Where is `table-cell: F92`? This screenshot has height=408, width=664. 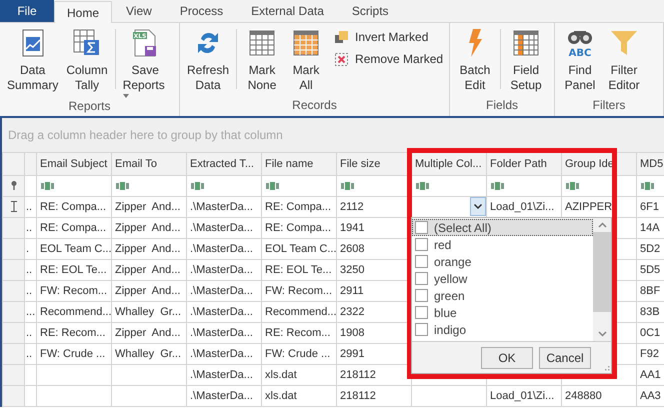
table-cell: F92 is located at coordinates (649, 354).